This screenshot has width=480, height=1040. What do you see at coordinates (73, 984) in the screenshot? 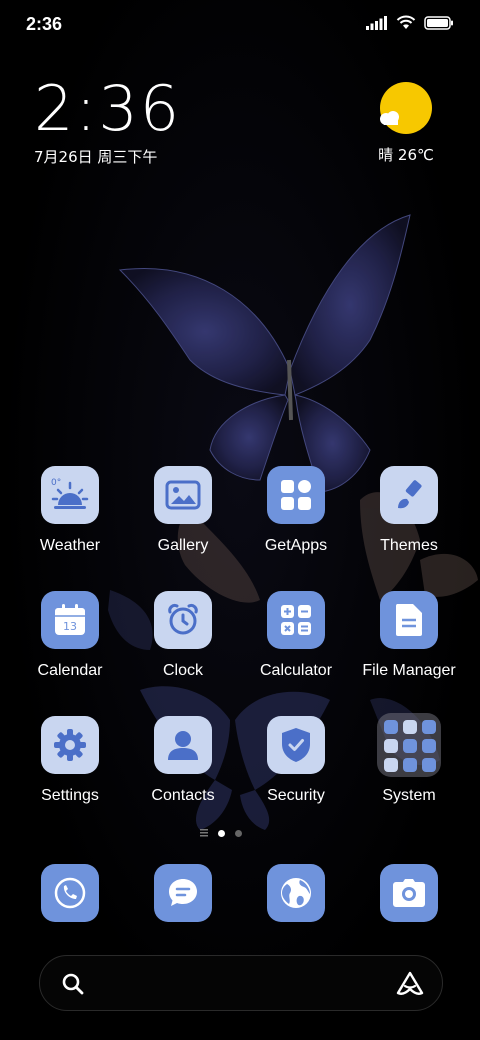
I see `search-icon` at bounding box center [73, 984].